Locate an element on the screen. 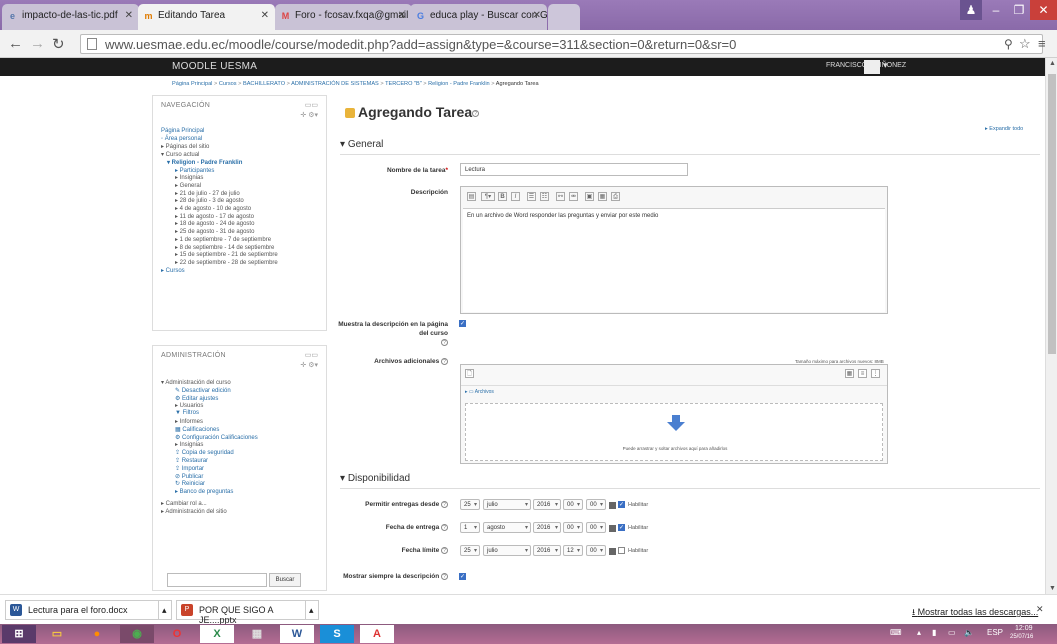 The image size is (1057, 644). explorer-icon: ▭ is located at coordinates (57, 634).